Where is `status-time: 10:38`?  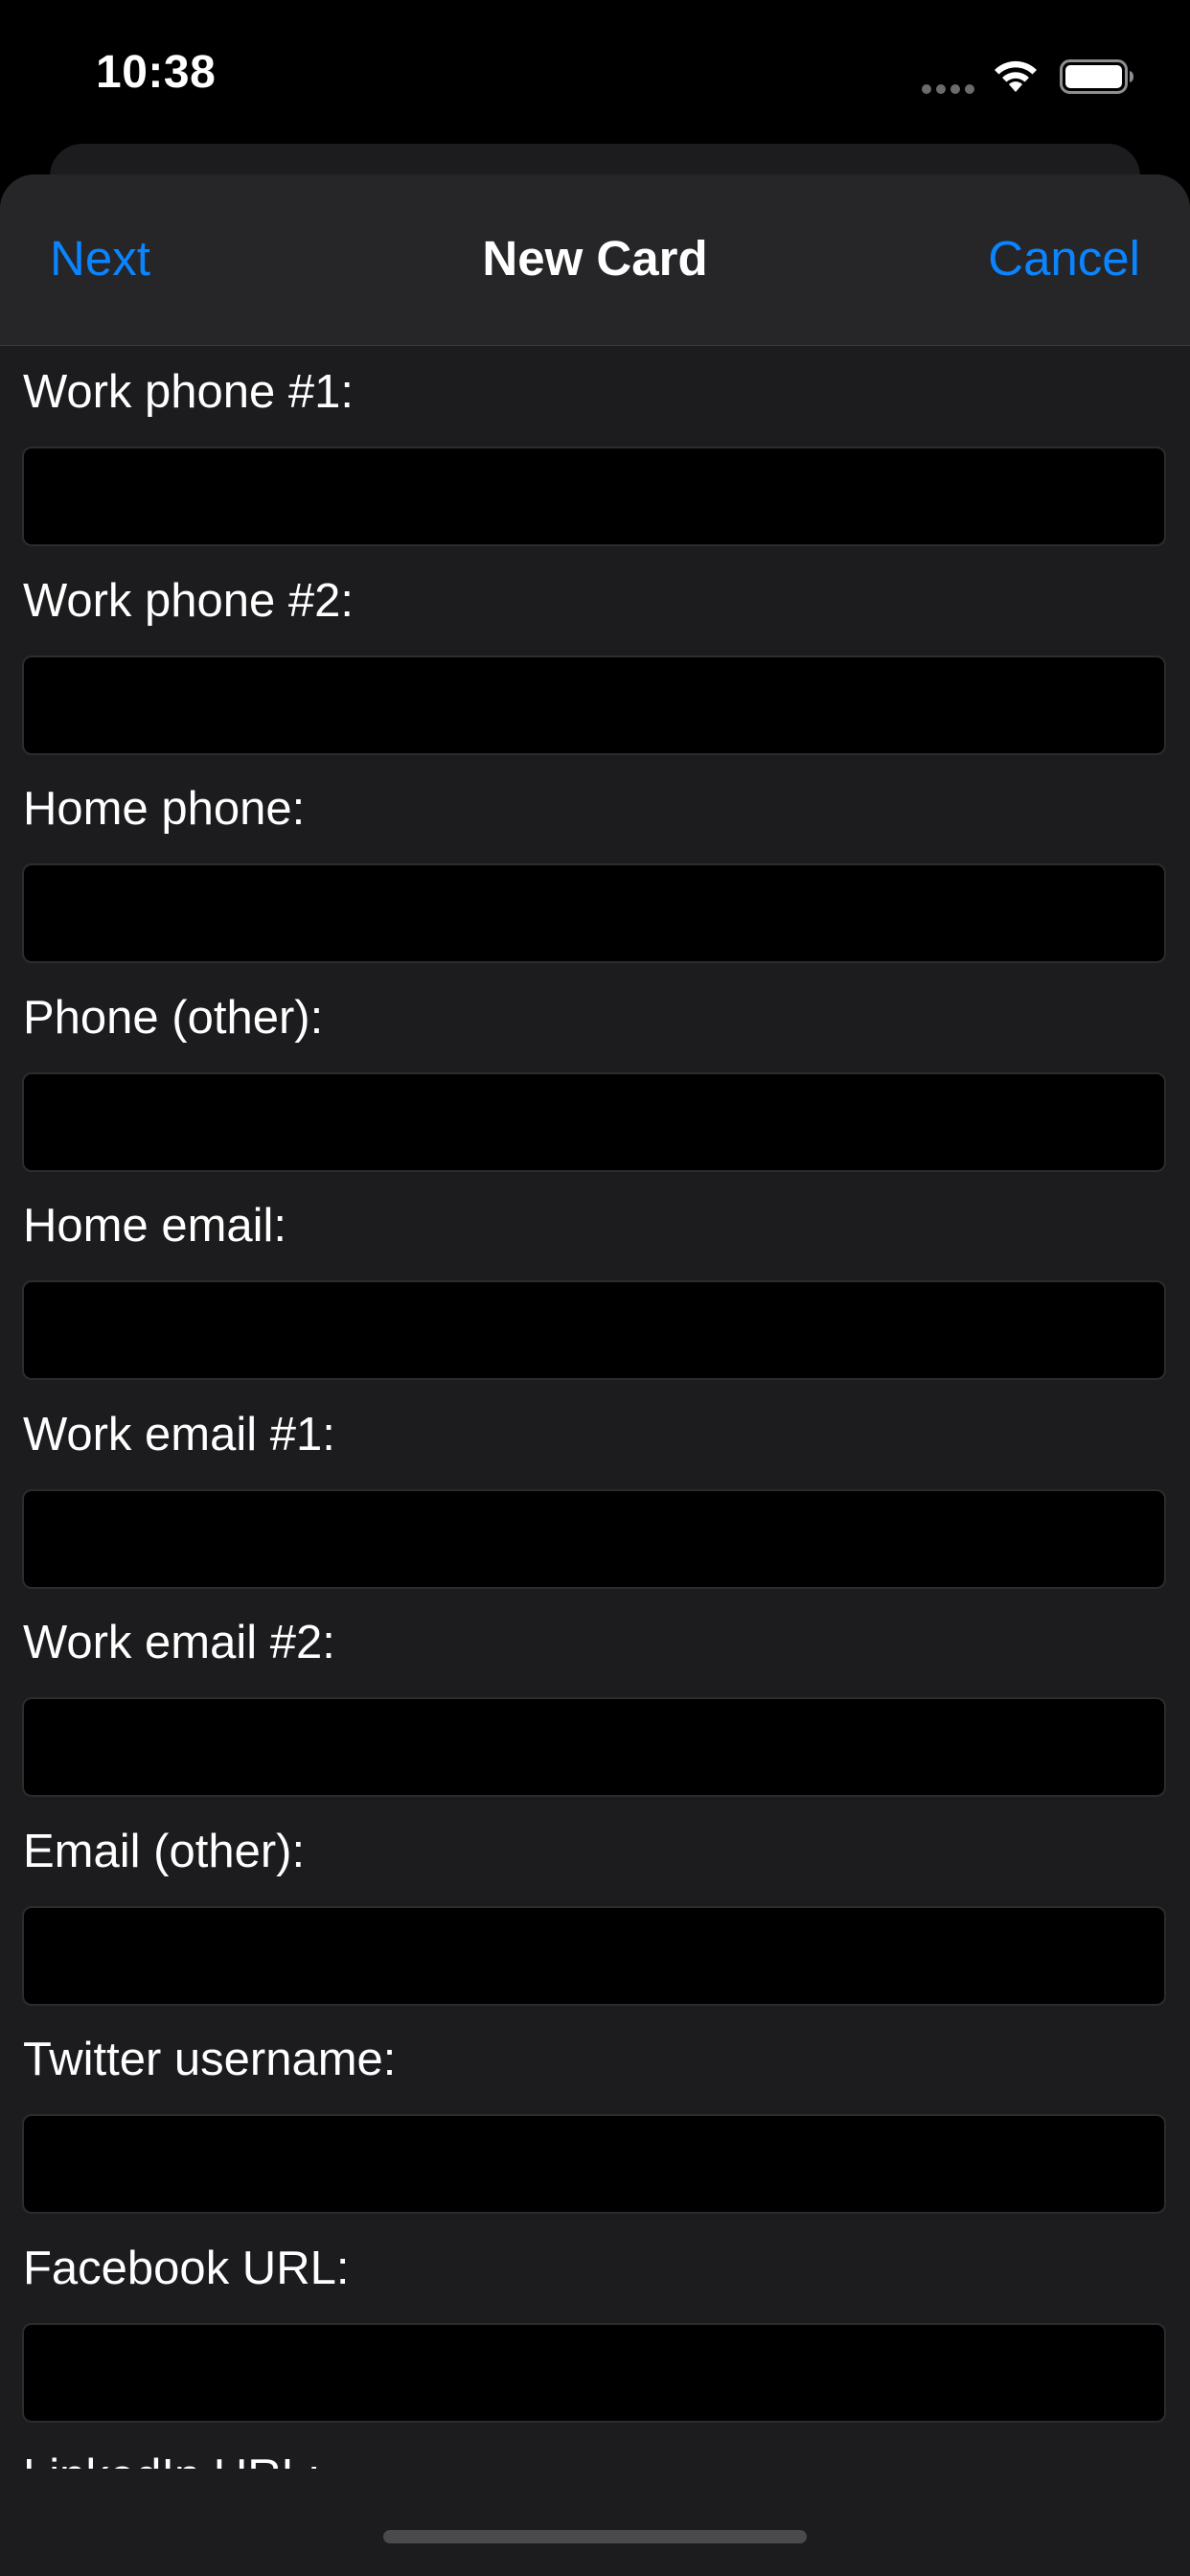
status-time: 10:38 is located at coordinates (156, 72).